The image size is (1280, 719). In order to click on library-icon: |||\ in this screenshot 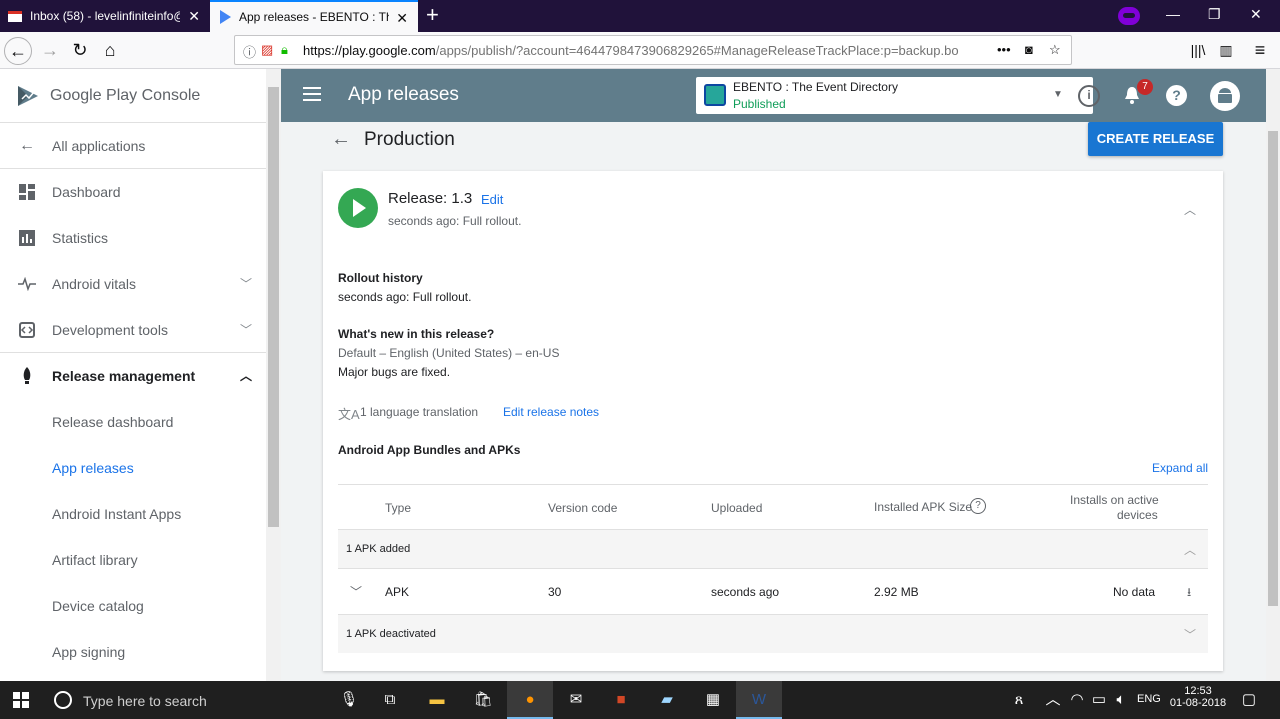, I will do `click(1198, 51)`.